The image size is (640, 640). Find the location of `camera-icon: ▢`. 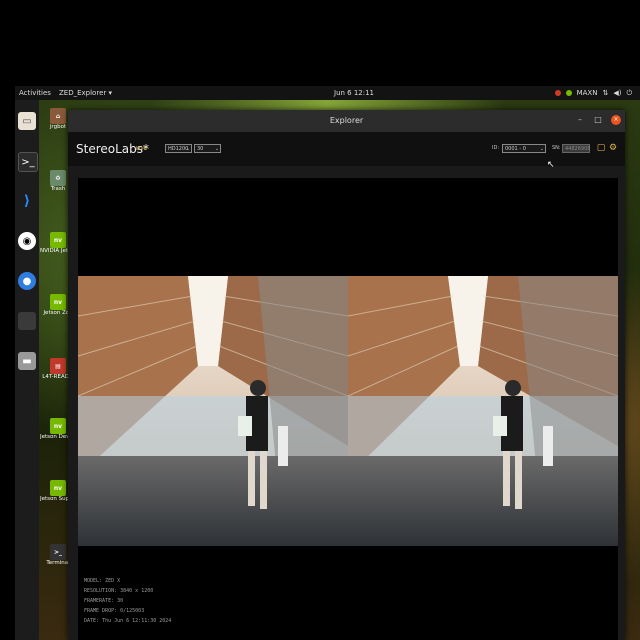

camera-icon: ▢ is located at coordinates (601, 148).